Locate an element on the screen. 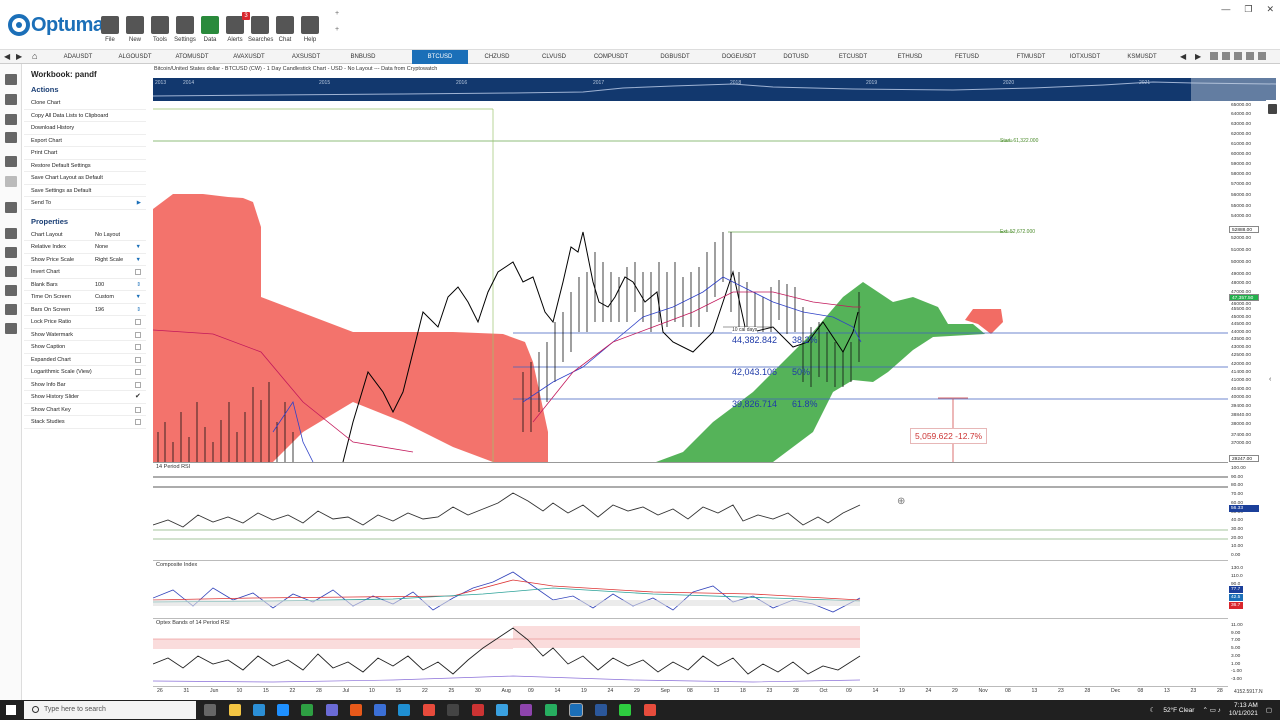 This screenshot has width=1280, height=720. prop-lock-price-ratio: Lock Price Ratio is located at coordinates (85, 322).